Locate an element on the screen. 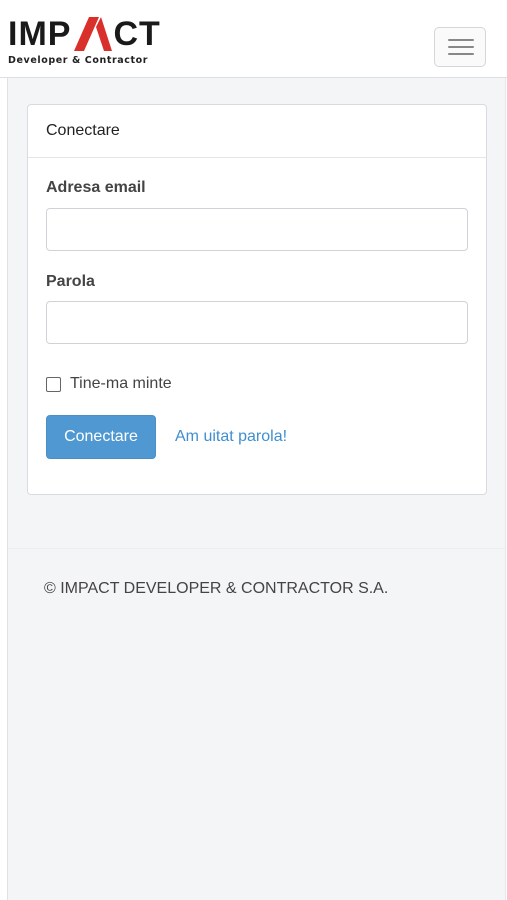 The image size is (507, 900). logo-text-left: IMP is located at coordinates (40, 34).